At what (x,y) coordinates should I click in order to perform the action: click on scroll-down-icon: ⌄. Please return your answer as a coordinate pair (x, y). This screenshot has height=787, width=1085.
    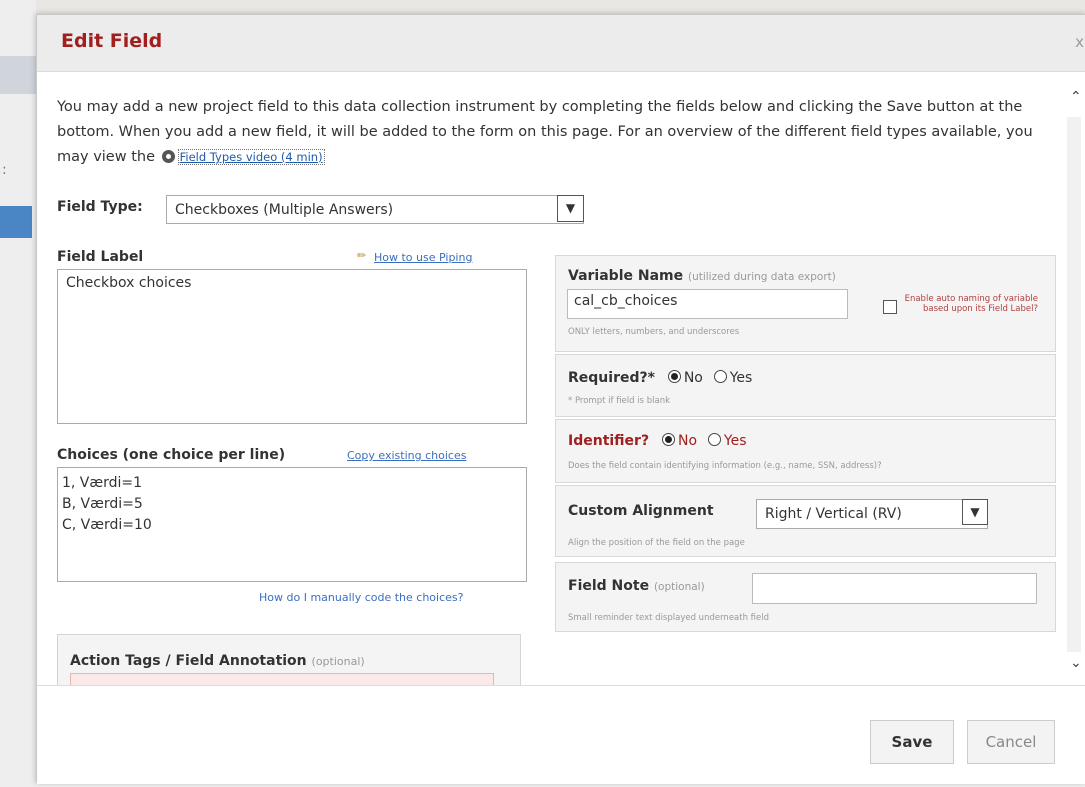
    Looking at the image, I should click on (1076, 663).